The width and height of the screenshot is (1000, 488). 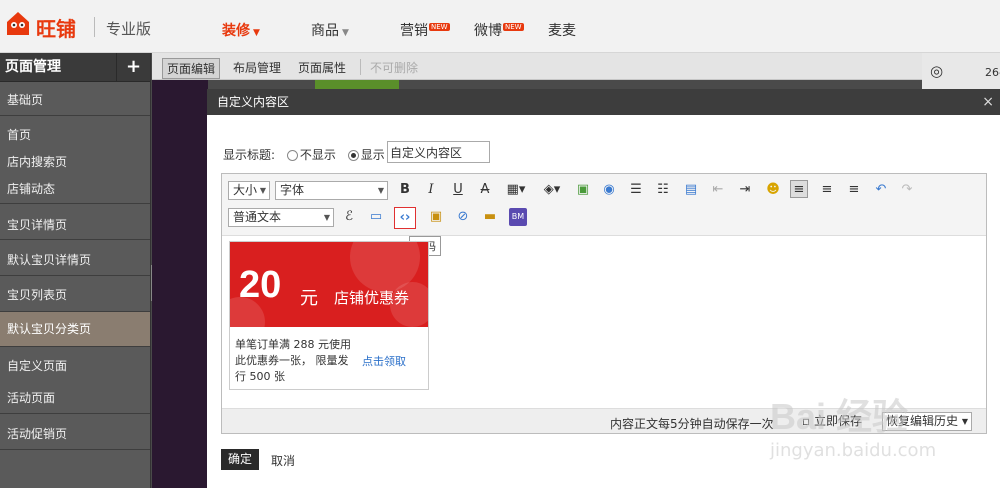 I want to click on sidebar-item-store-search: 店内搜索页, so click(x=75, y=161).